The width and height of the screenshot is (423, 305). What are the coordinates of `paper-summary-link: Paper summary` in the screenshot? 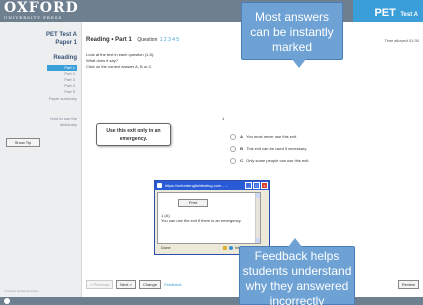 It's located at (63, 98).